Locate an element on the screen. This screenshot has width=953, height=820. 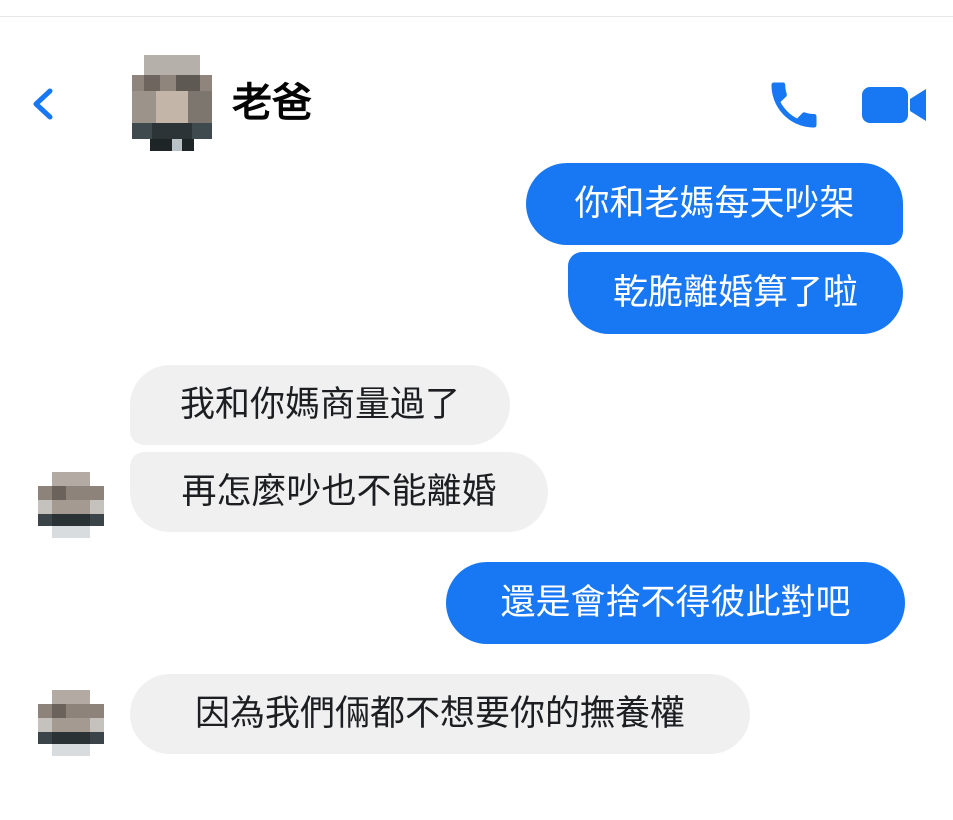
back-button is located at coordinates (44, 104).